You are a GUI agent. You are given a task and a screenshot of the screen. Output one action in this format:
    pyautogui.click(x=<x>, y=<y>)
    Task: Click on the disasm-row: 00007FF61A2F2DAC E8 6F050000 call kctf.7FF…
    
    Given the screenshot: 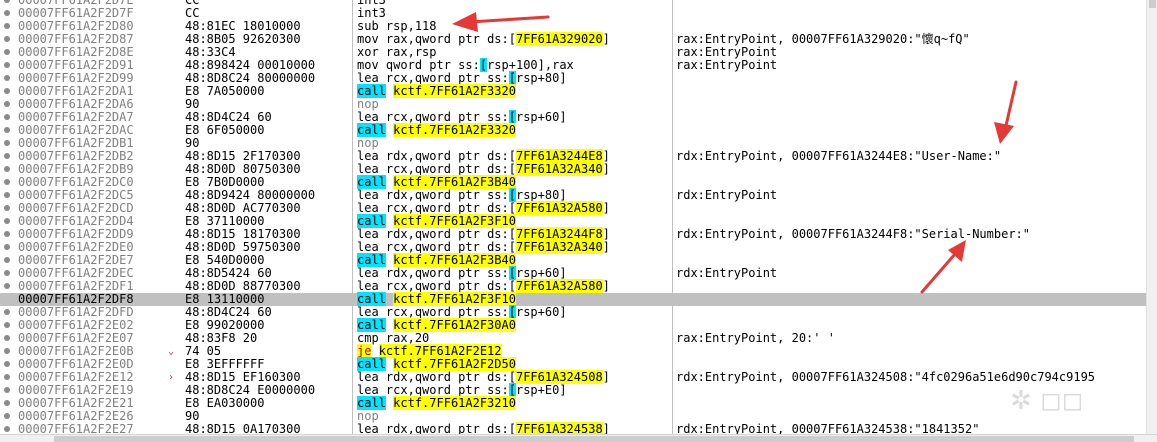 What is the action you would take?
    pyautogui.click(x=573, y=130)
    